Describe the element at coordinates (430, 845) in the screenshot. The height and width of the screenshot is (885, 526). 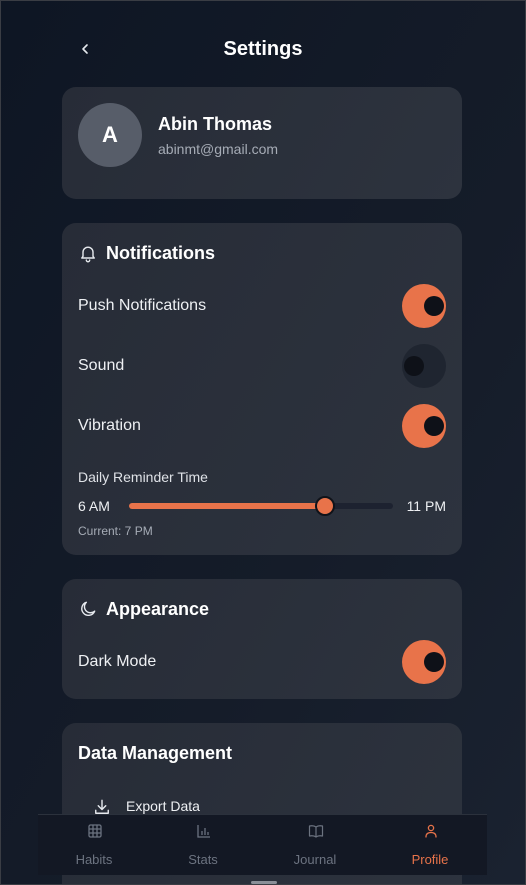
I see `tab-profile: Profile` at that location.